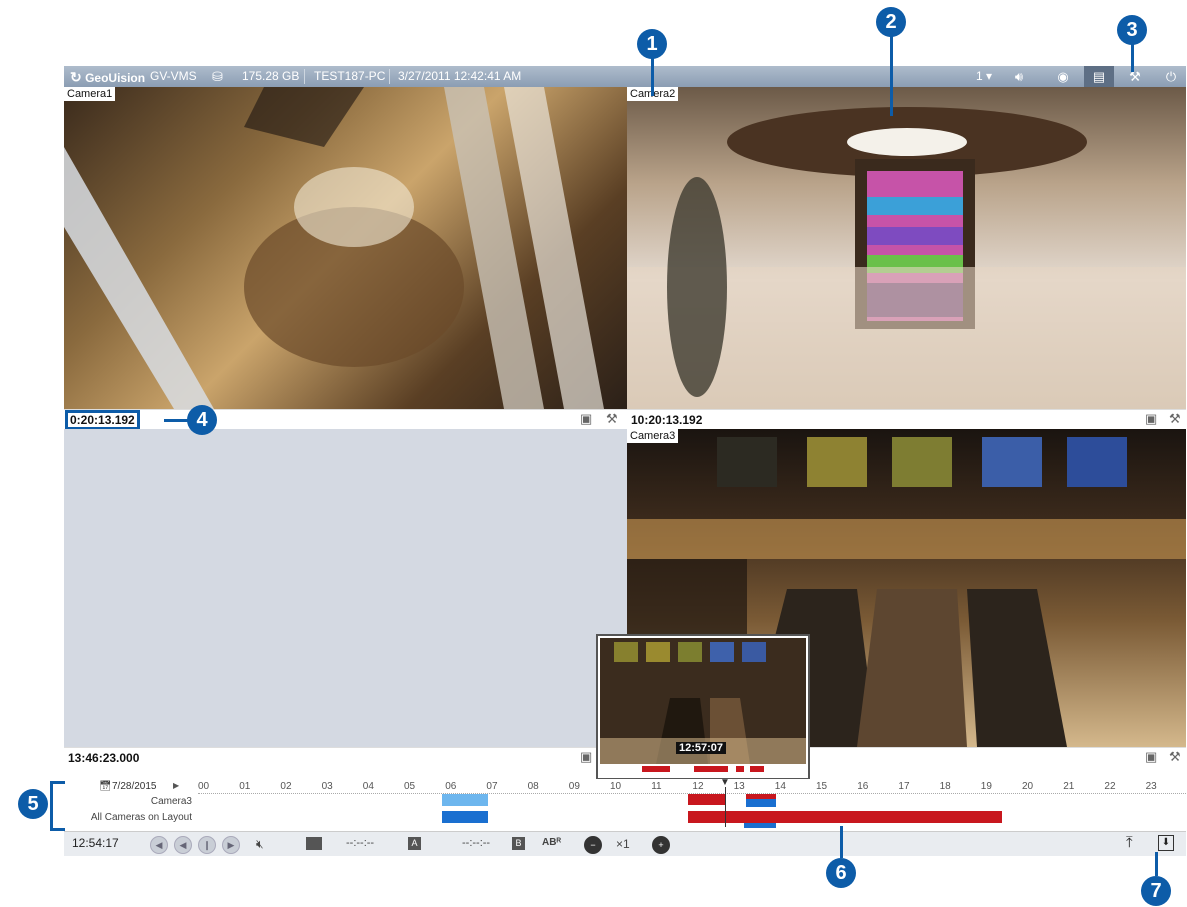  I want to click on all-record-segment, so click(845, 817).